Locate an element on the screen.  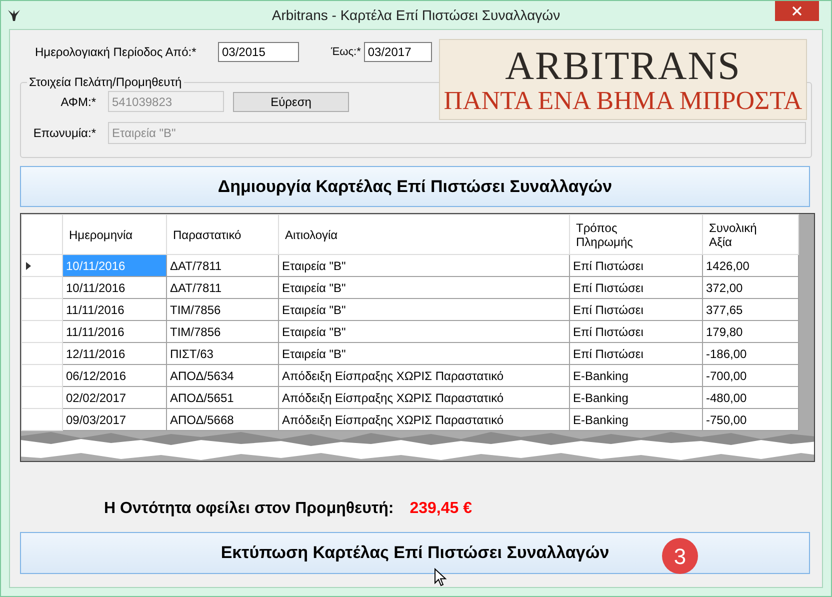
close-icon is located at coordinates (797, 11).